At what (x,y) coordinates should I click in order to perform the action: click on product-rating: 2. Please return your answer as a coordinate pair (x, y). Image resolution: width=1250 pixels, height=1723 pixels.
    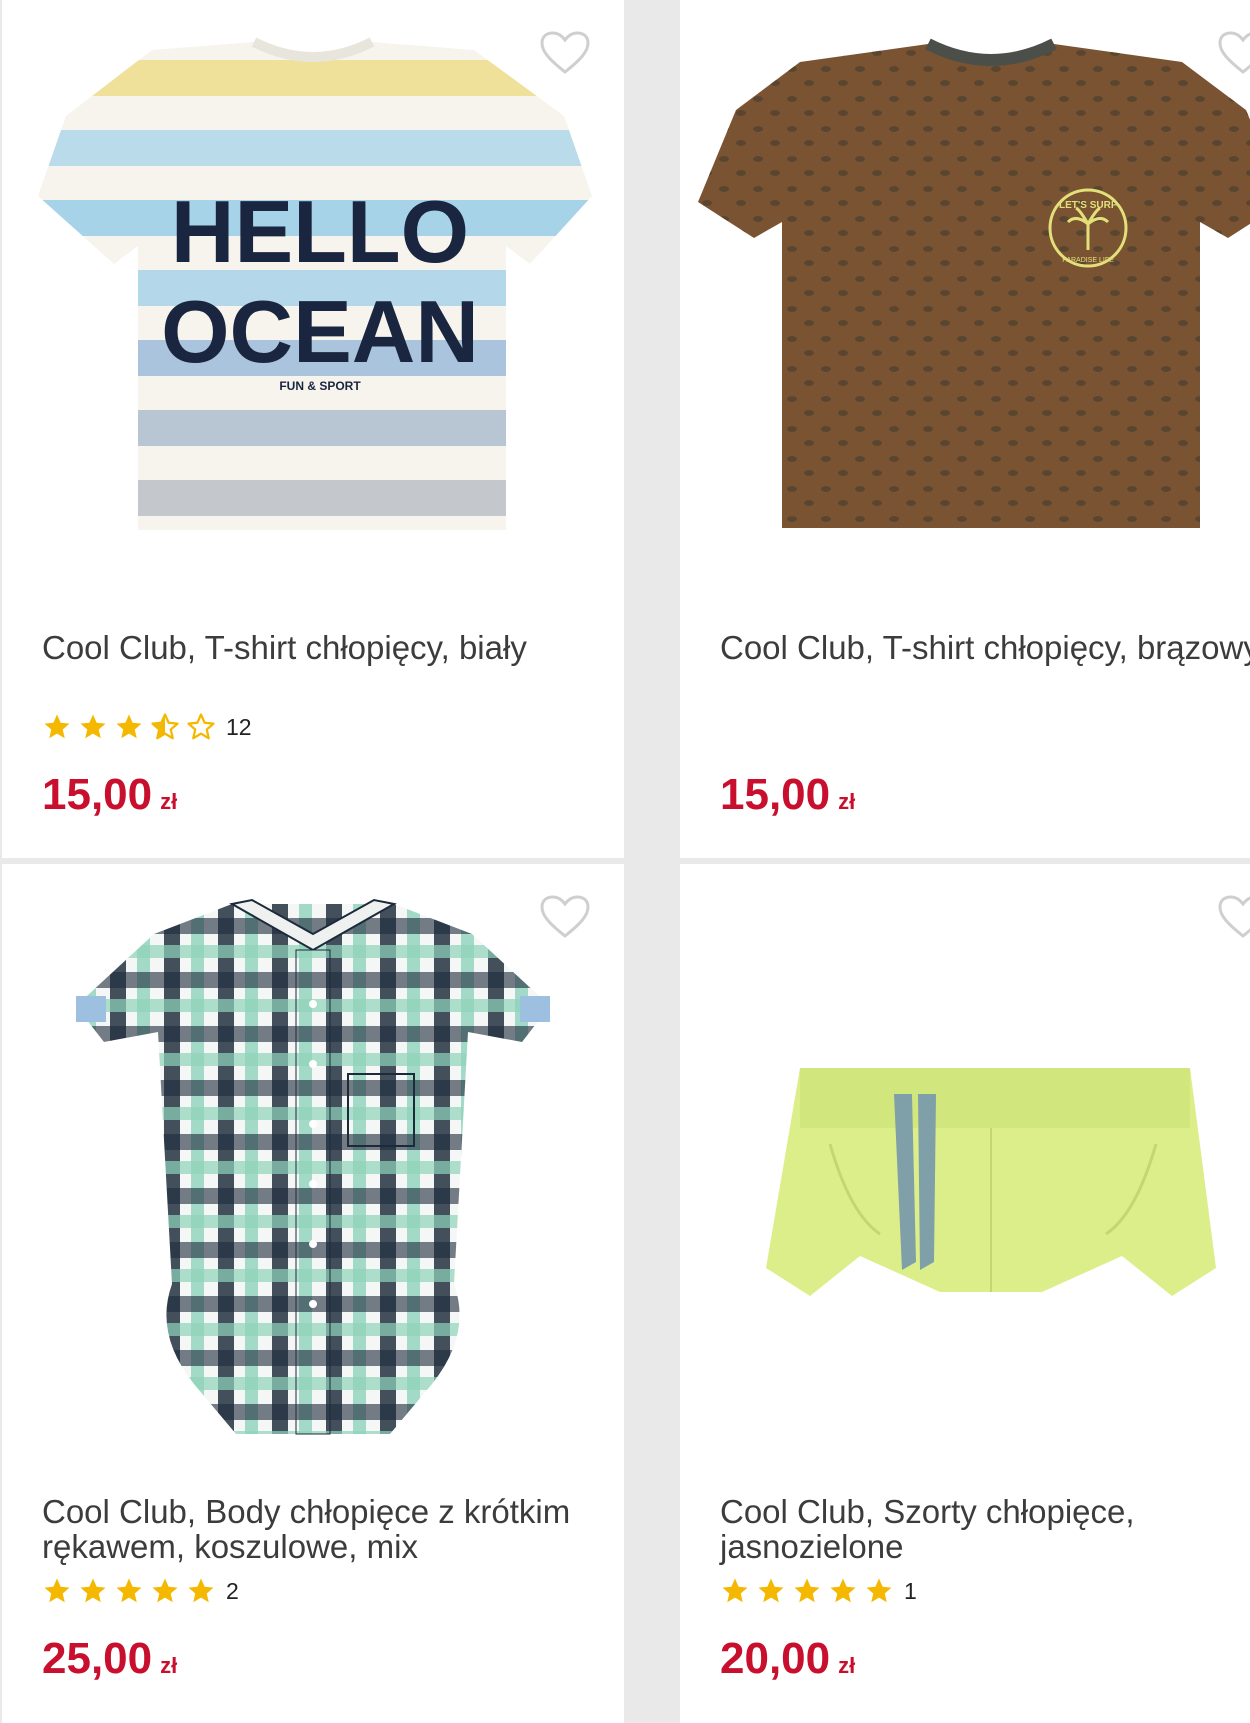
    Looking at the image, I should click on (140, 1591).